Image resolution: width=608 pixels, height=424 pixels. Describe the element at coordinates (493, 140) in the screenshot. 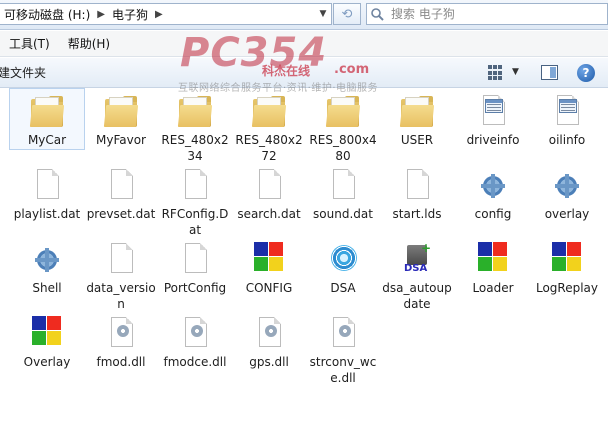

I see `file-name: driveinfo` at that location.